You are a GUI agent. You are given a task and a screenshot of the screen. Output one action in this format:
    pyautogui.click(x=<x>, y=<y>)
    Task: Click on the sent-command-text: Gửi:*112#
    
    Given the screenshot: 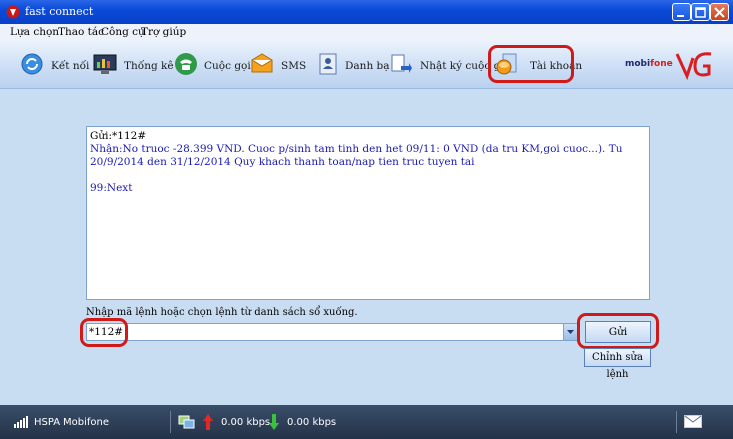 What is the action you would take?
    pyautogui.click(x=118, y=136)
    